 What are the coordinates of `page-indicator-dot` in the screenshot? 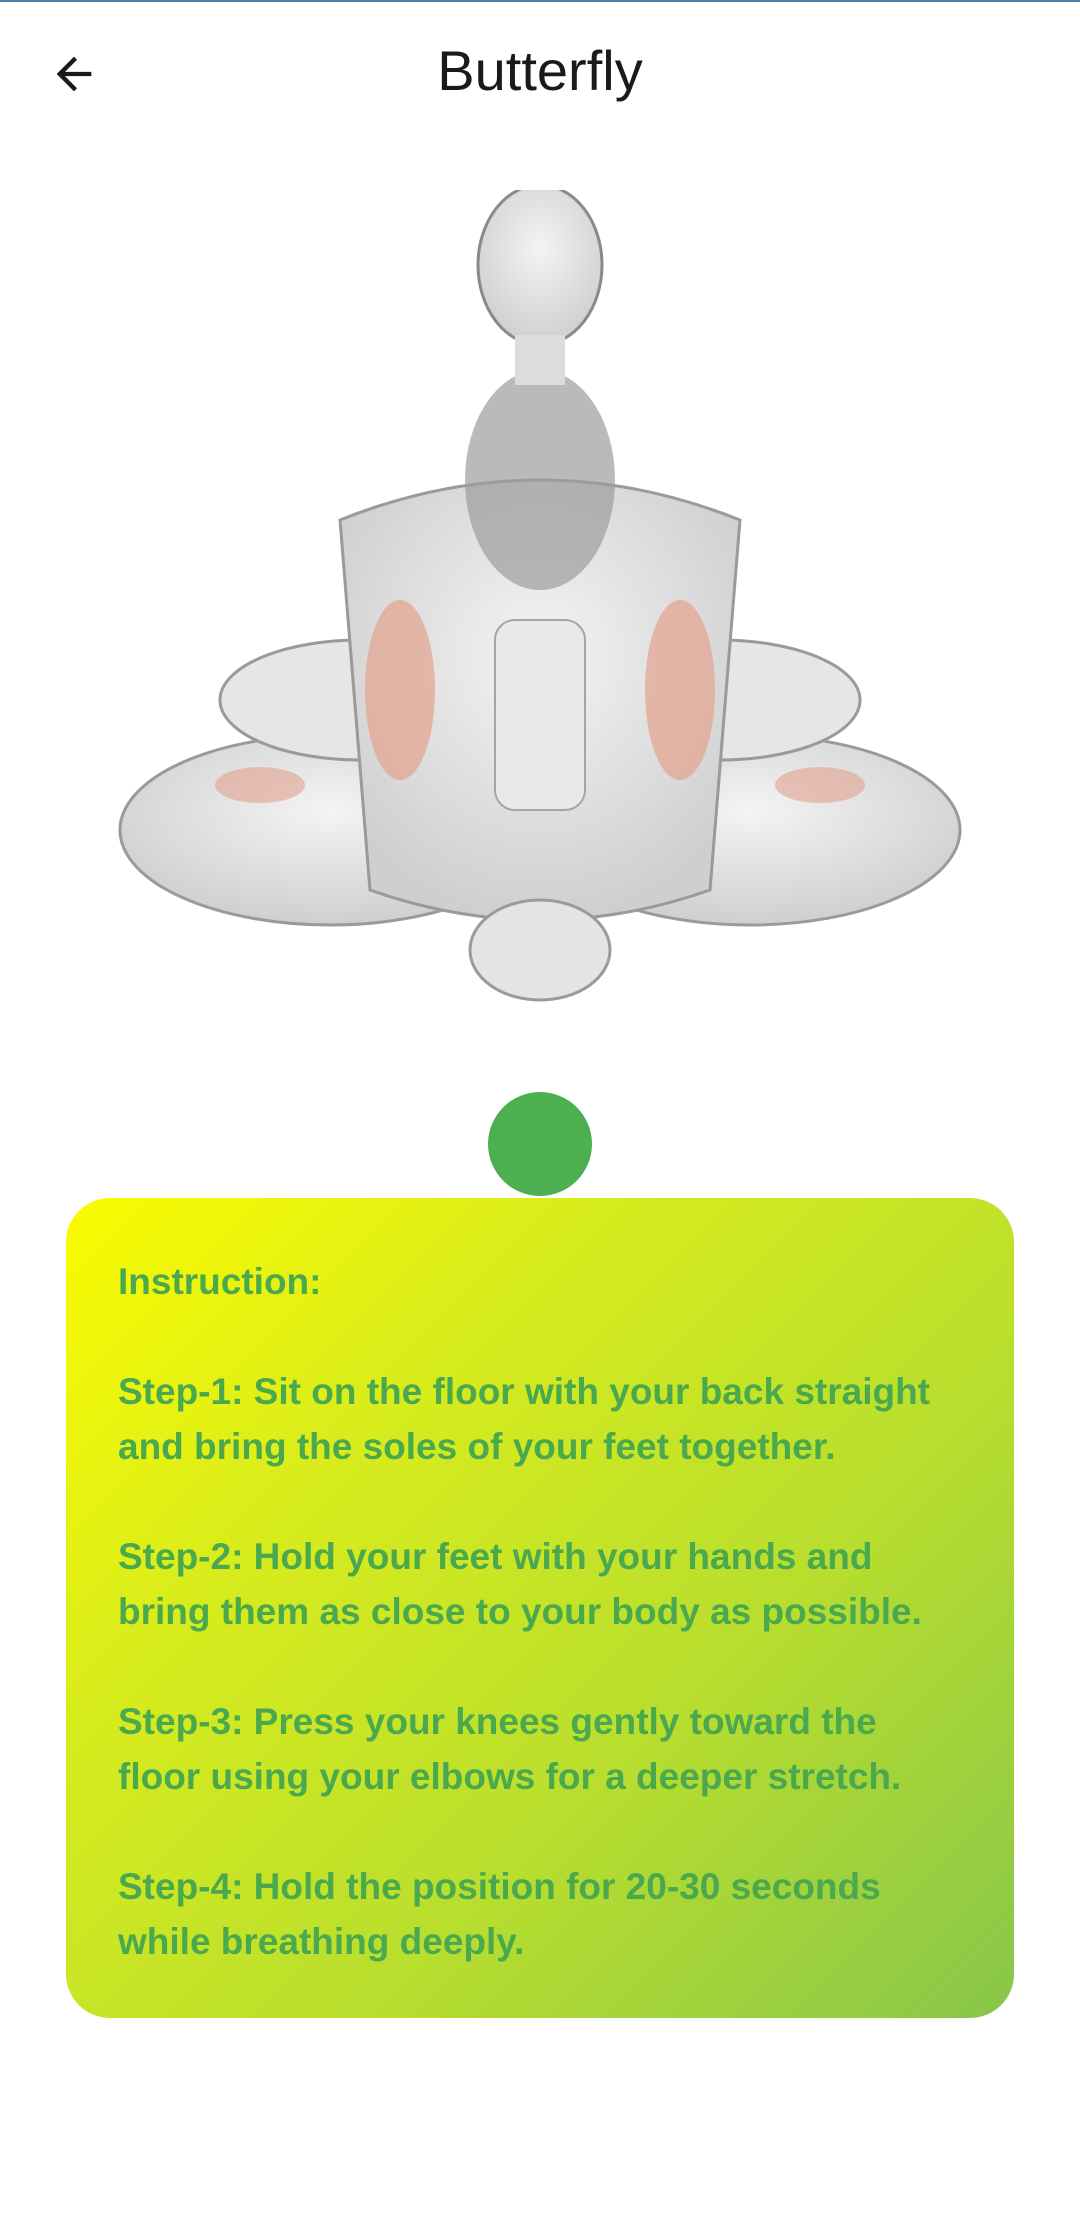 It's located at (540, 1144).